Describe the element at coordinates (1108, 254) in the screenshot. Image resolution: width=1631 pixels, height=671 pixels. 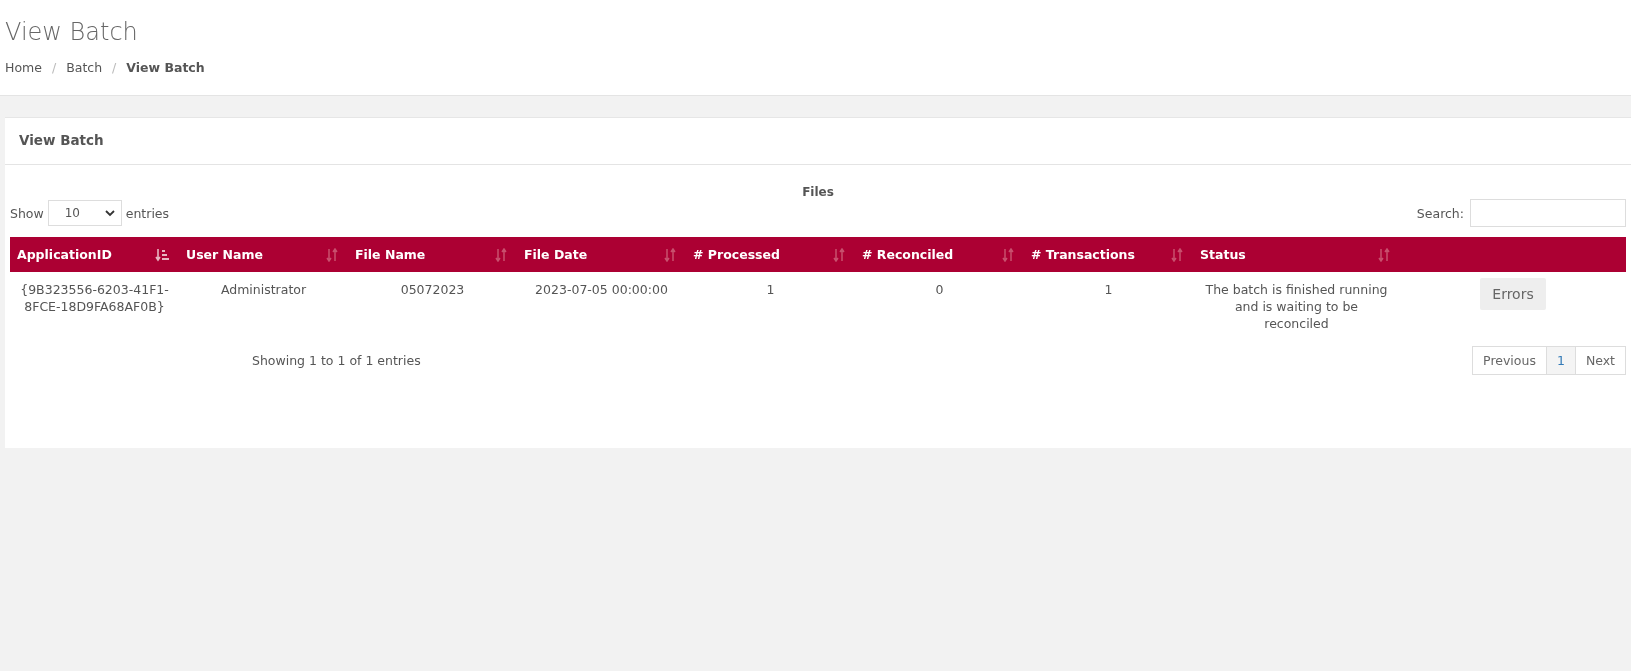
I see `column-header: # Transactions` at that location.